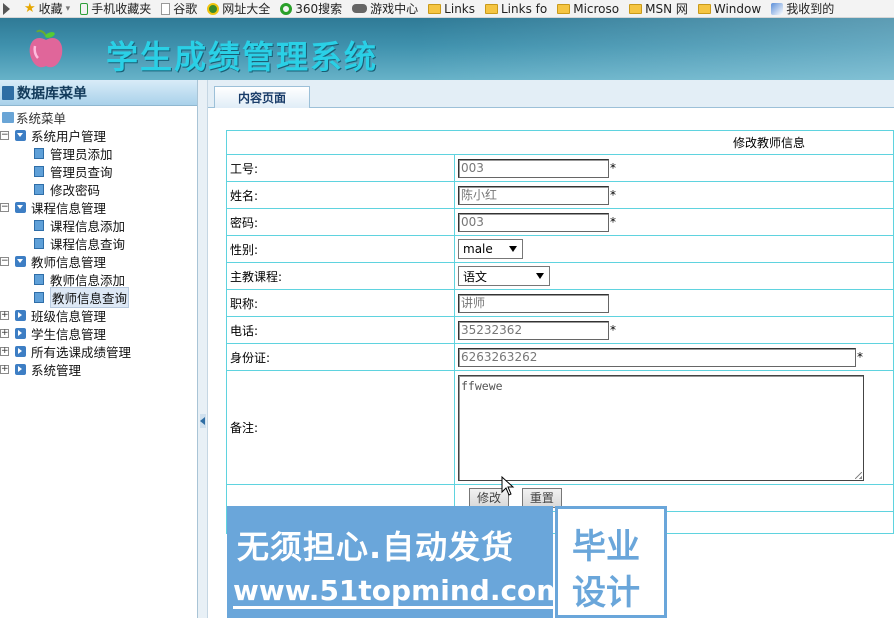 The width and height of the screenshot is (894, 618). What do you see at coordinates (46, 8) in the screenshot?
I see `bookmark-favorites: ★ 收藏 ▾` at bounding box center [46, 8].